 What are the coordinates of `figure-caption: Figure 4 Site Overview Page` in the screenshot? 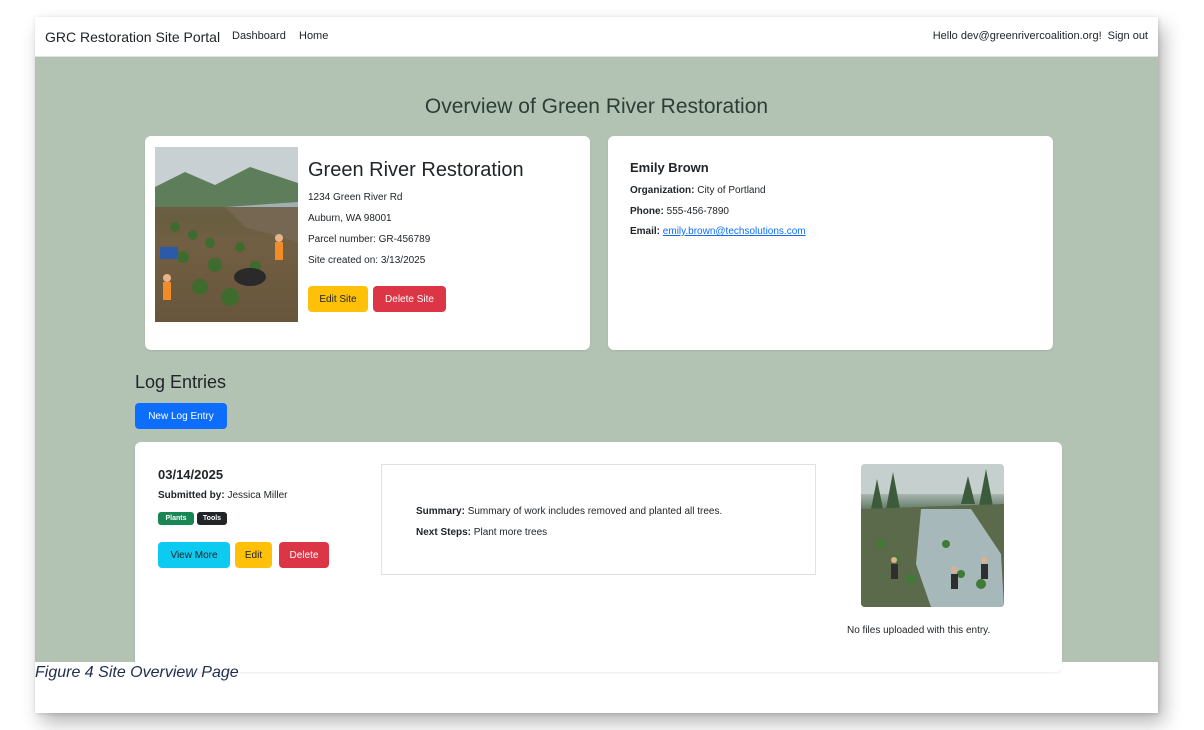 It's located at (137, 672).